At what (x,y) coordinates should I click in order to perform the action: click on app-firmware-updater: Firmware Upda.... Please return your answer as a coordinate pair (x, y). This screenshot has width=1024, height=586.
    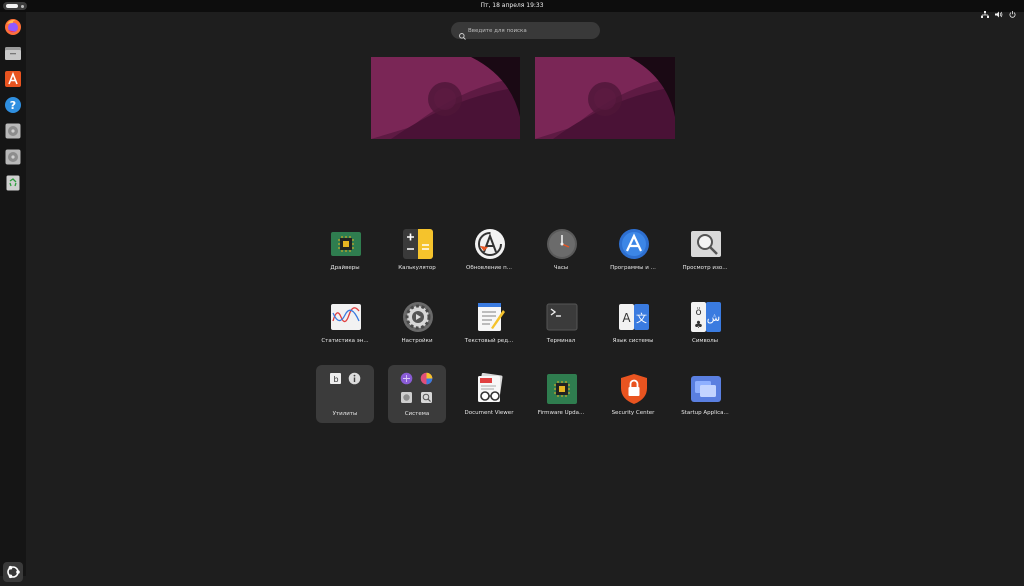
    Looking at the image, I should click on (561, 402).